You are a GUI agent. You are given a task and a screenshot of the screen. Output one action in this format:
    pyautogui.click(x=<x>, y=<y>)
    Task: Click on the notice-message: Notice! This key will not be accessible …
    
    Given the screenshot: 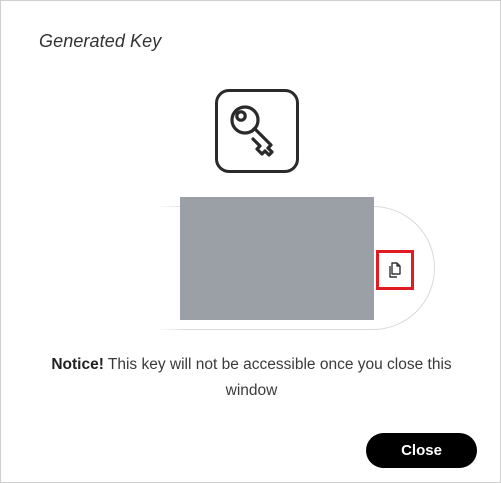 What is the action you would take?
    pyautogui.click(x=251, y=378)
    